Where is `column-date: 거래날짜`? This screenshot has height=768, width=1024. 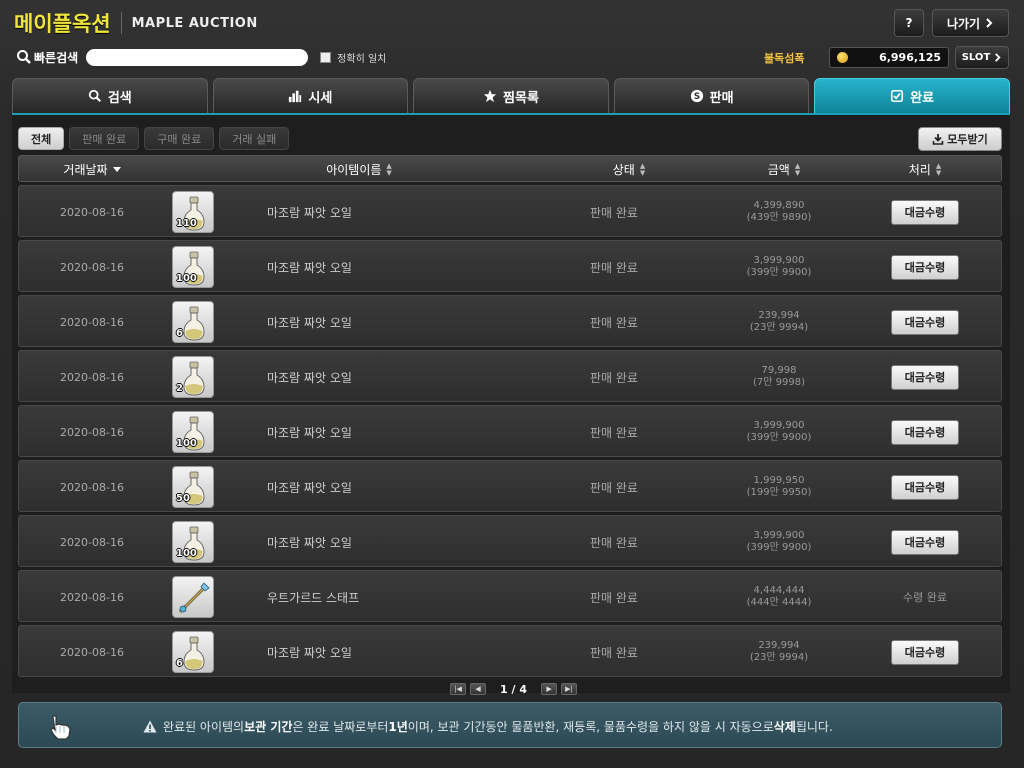 column-date: 거래날짜 is located at coordinates (92, 169).